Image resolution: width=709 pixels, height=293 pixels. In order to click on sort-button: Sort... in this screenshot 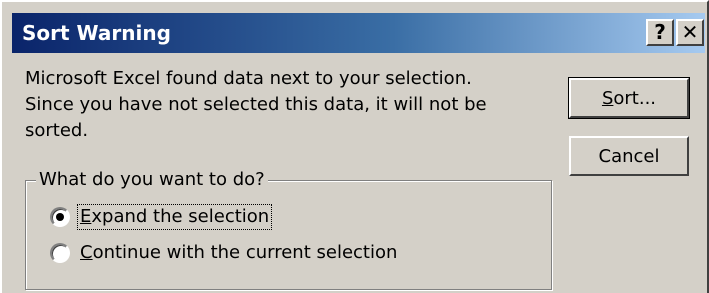, I will do `click(629, 98)`.